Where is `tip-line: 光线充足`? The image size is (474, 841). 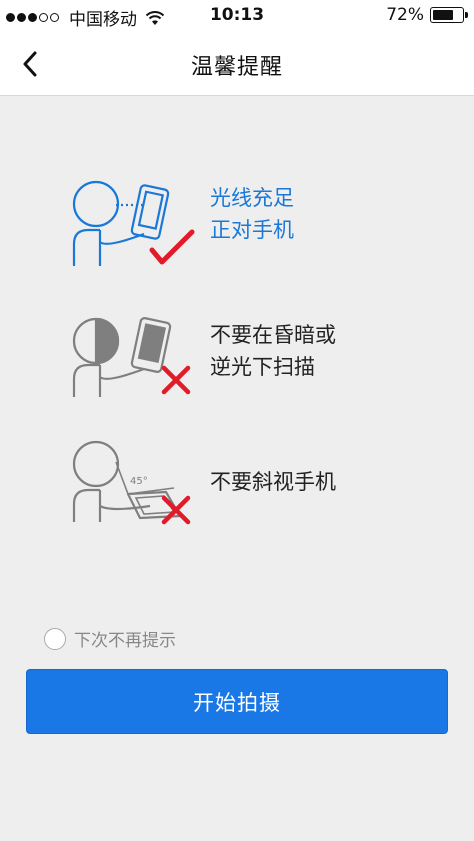
tip-line: 光线充足 is located at coordinates (252, 198).